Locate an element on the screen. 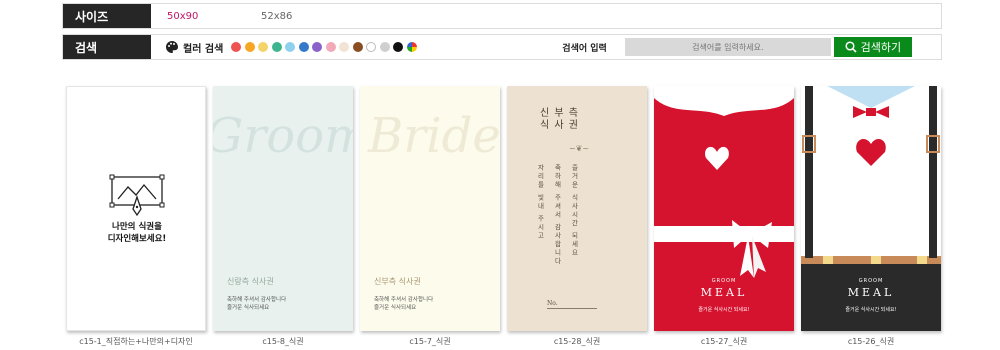  palette-icon is located at coordinates (172, 47).